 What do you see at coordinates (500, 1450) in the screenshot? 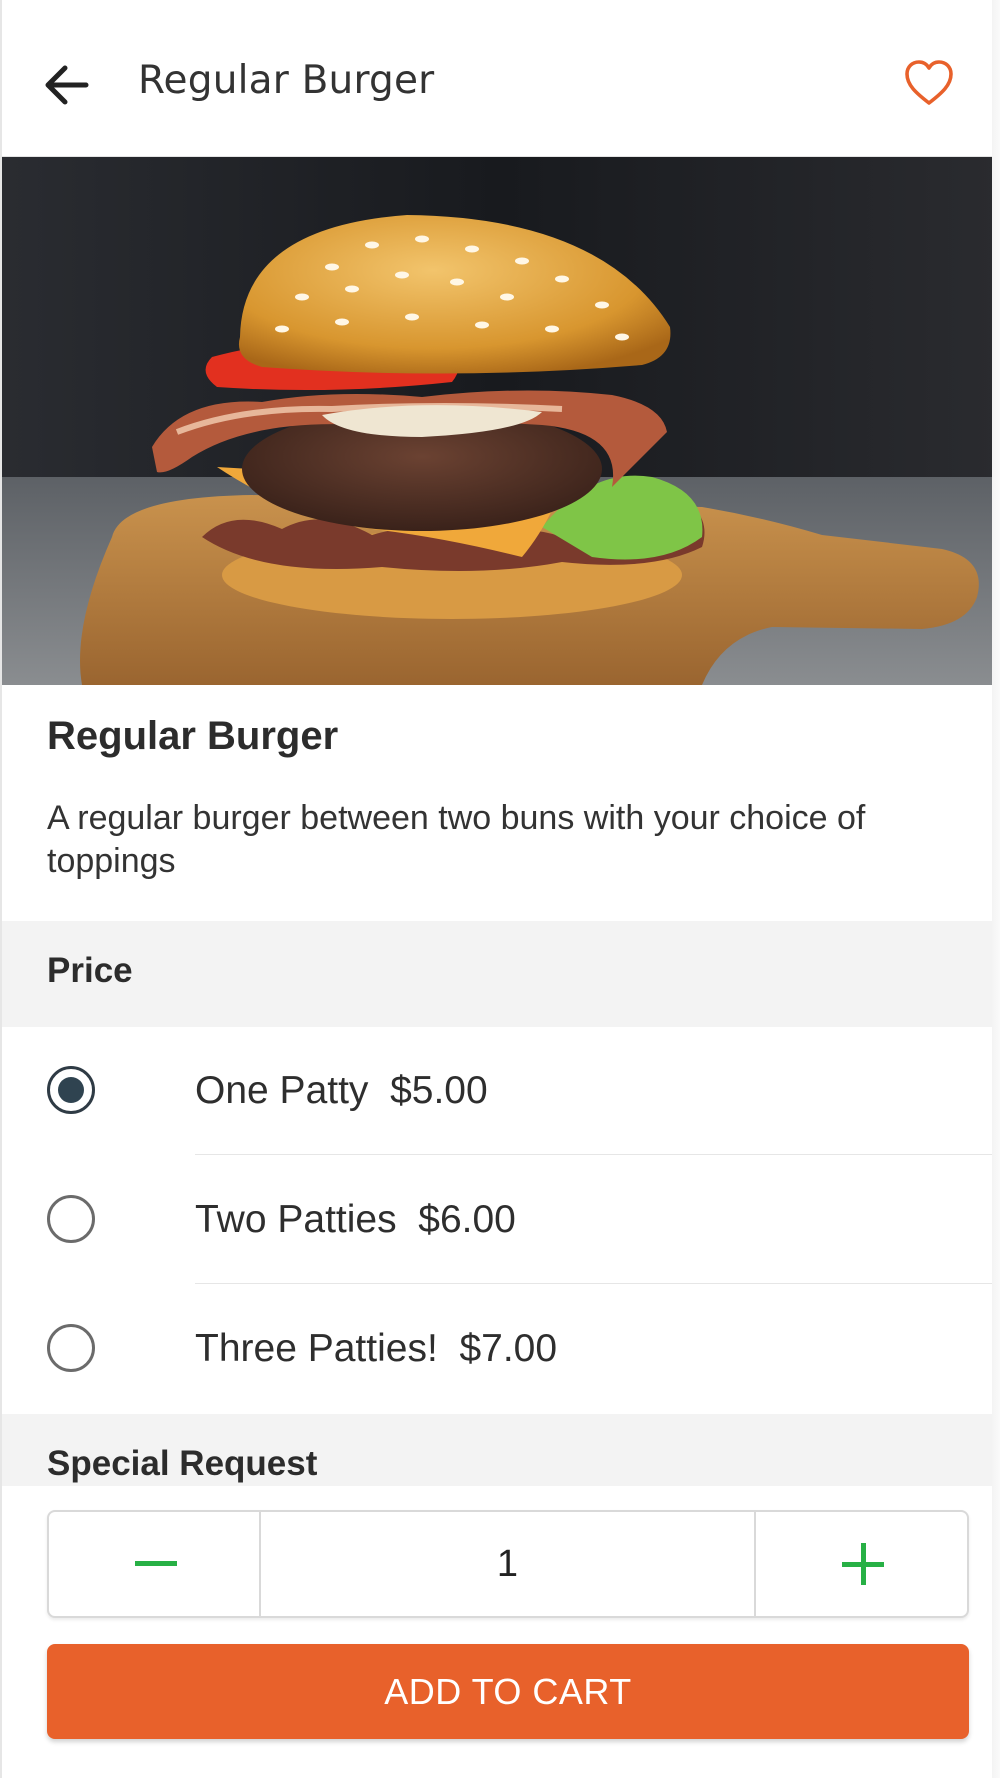
I see `special-request-header: Special Request` at bounding box center [500, 1450].